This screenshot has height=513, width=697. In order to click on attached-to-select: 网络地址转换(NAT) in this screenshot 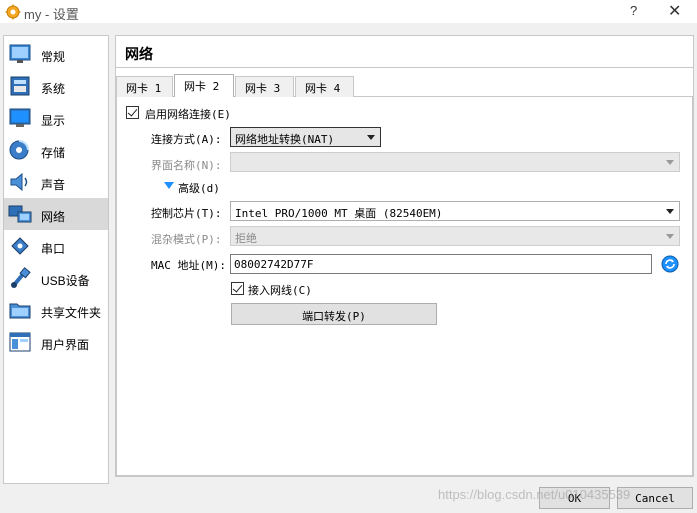, I will do `click(305, 137)`.